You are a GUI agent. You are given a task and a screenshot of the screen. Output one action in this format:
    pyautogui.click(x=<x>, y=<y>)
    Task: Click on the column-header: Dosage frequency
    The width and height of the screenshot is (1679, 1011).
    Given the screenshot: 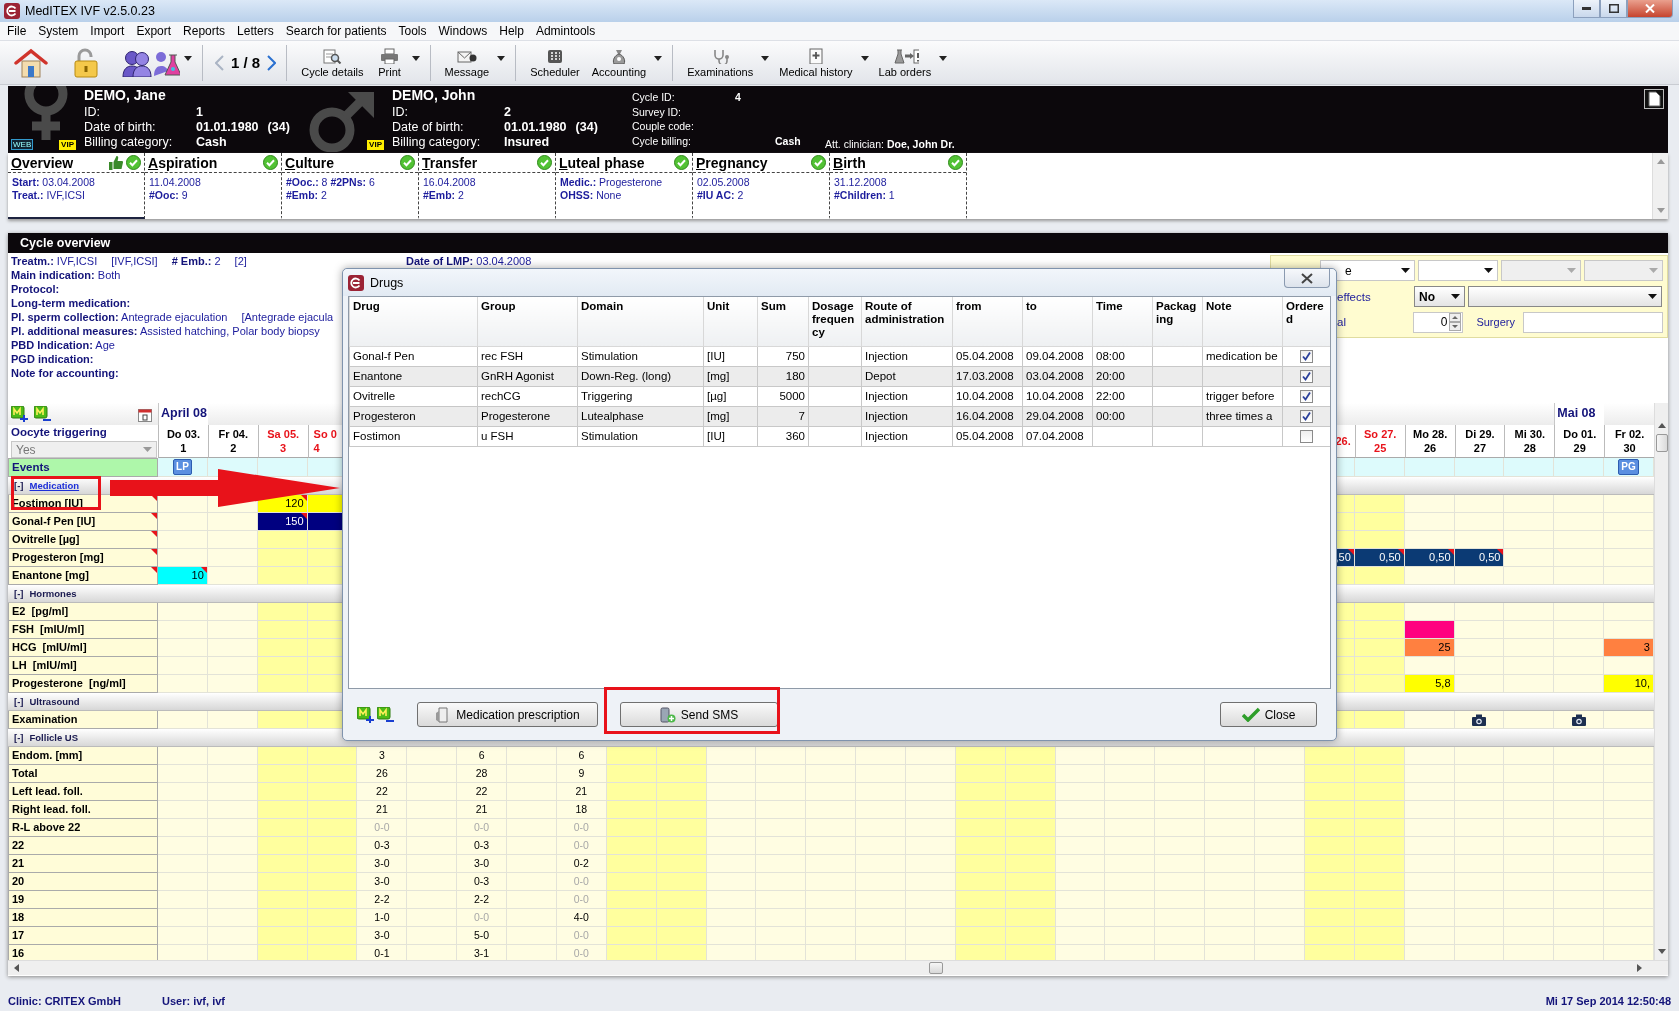 What is the action you would take?
    pyautogui.click(x=835, y=321)
    